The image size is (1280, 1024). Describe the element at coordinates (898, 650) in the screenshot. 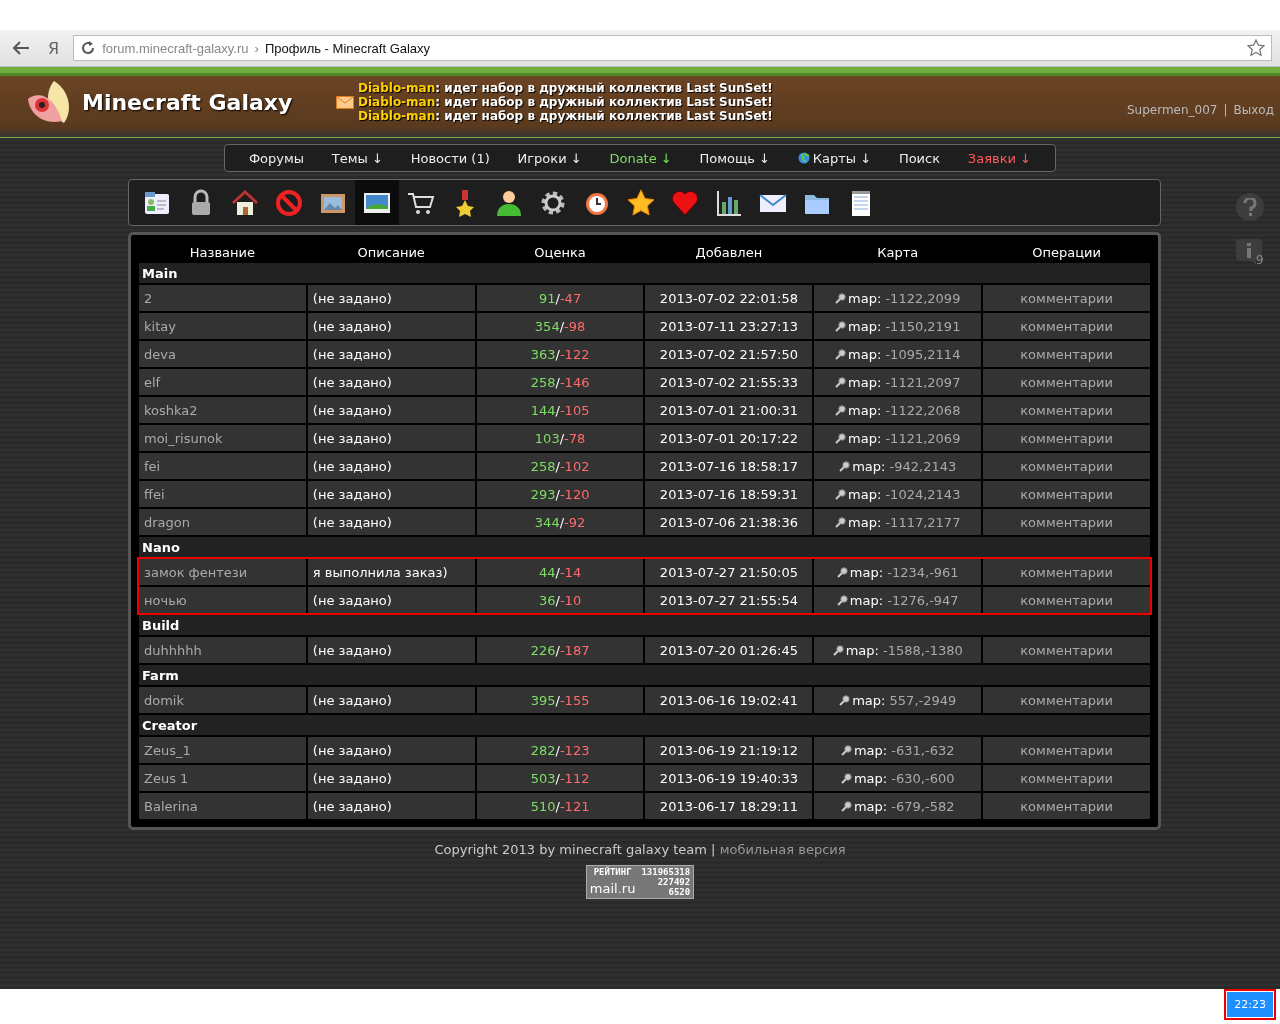

I see `map-link: map: -1588,-1380` at that location.